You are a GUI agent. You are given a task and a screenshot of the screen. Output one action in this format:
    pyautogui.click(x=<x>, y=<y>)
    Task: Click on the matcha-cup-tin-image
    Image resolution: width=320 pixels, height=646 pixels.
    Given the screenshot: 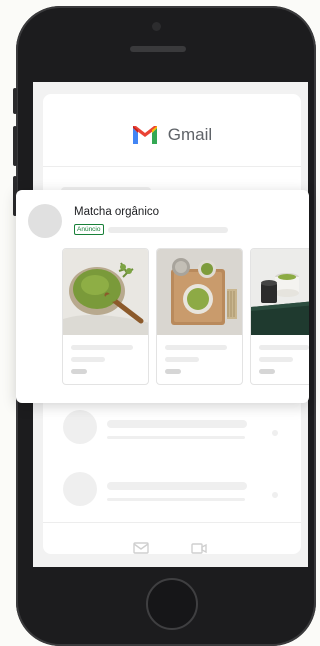 What is the action you would take?
    pyautogui.click(x=280, y=292)
    